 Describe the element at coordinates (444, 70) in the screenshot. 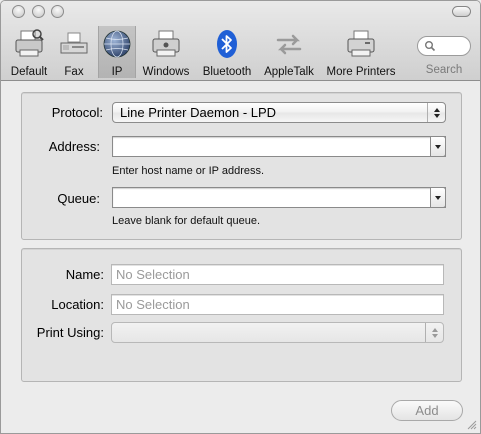

I see `search-label: Search` at that location.